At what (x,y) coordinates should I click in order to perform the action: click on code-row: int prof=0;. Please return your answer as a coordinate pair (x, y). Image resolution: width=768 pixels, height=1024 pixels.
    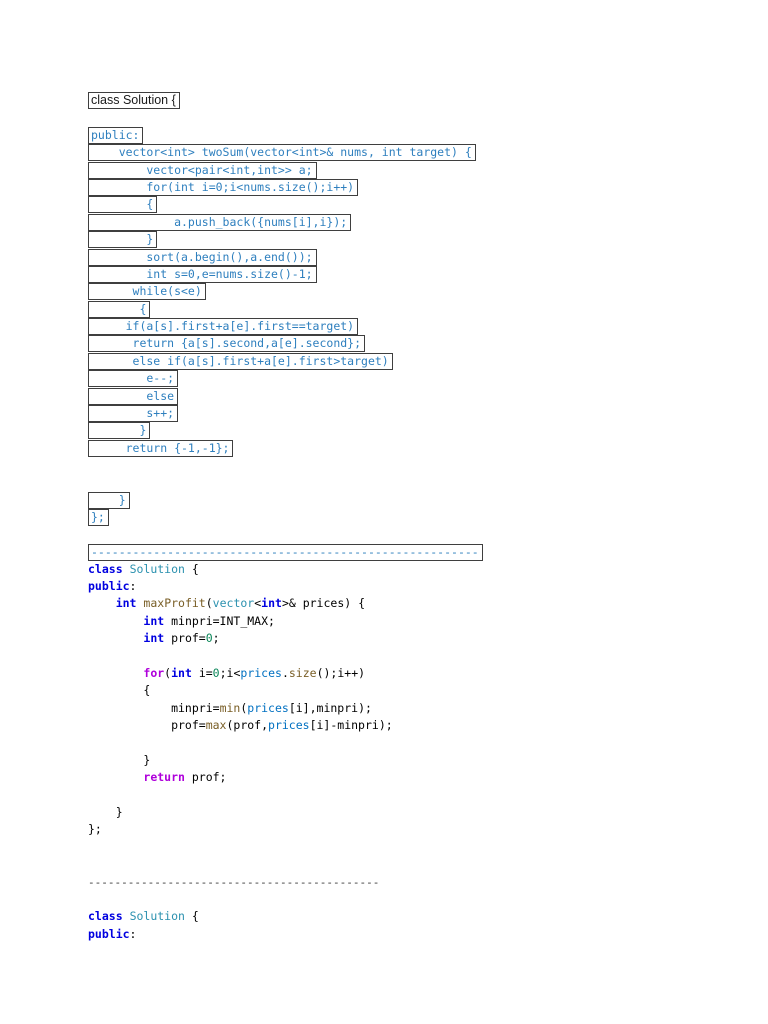
    Looking at the image, I should click on (285, 639).